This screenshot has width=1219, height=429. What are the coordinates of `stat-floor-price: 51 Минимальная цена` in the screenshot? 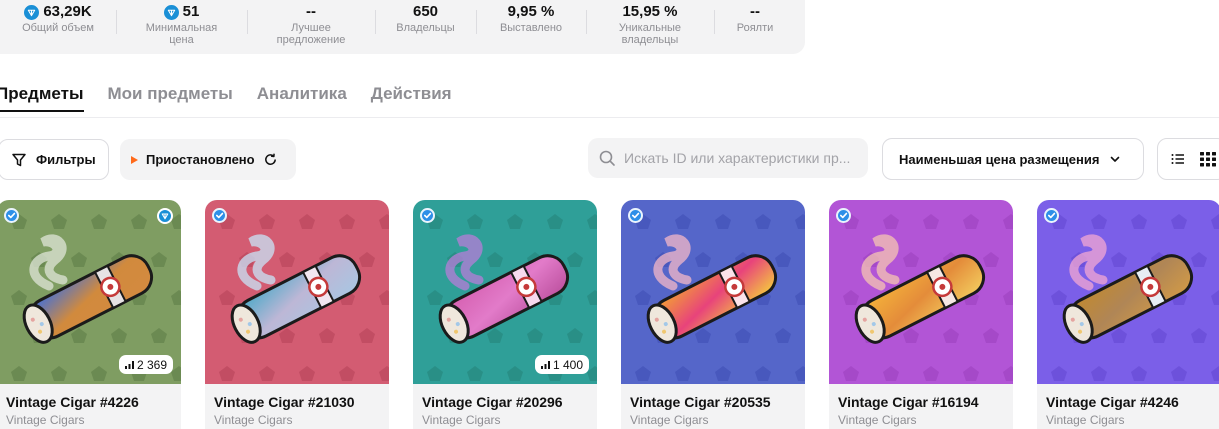 It's located at (181, 27).